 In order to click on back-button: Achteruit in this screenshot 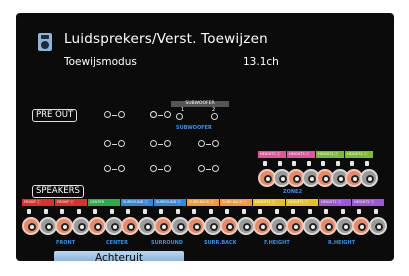, I will do `click(119, 256)`.